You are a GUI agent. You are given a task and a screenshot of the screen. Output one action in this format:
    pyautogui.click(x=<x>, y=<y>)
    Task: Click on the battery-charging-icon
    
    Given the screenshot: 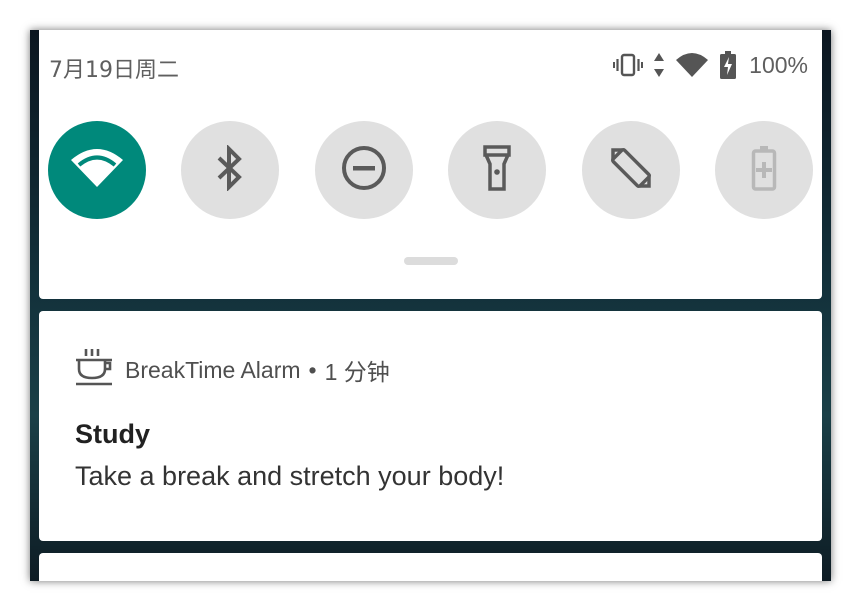 What is the action you would take?
    pyautogui.click(x=728, y=65)
    